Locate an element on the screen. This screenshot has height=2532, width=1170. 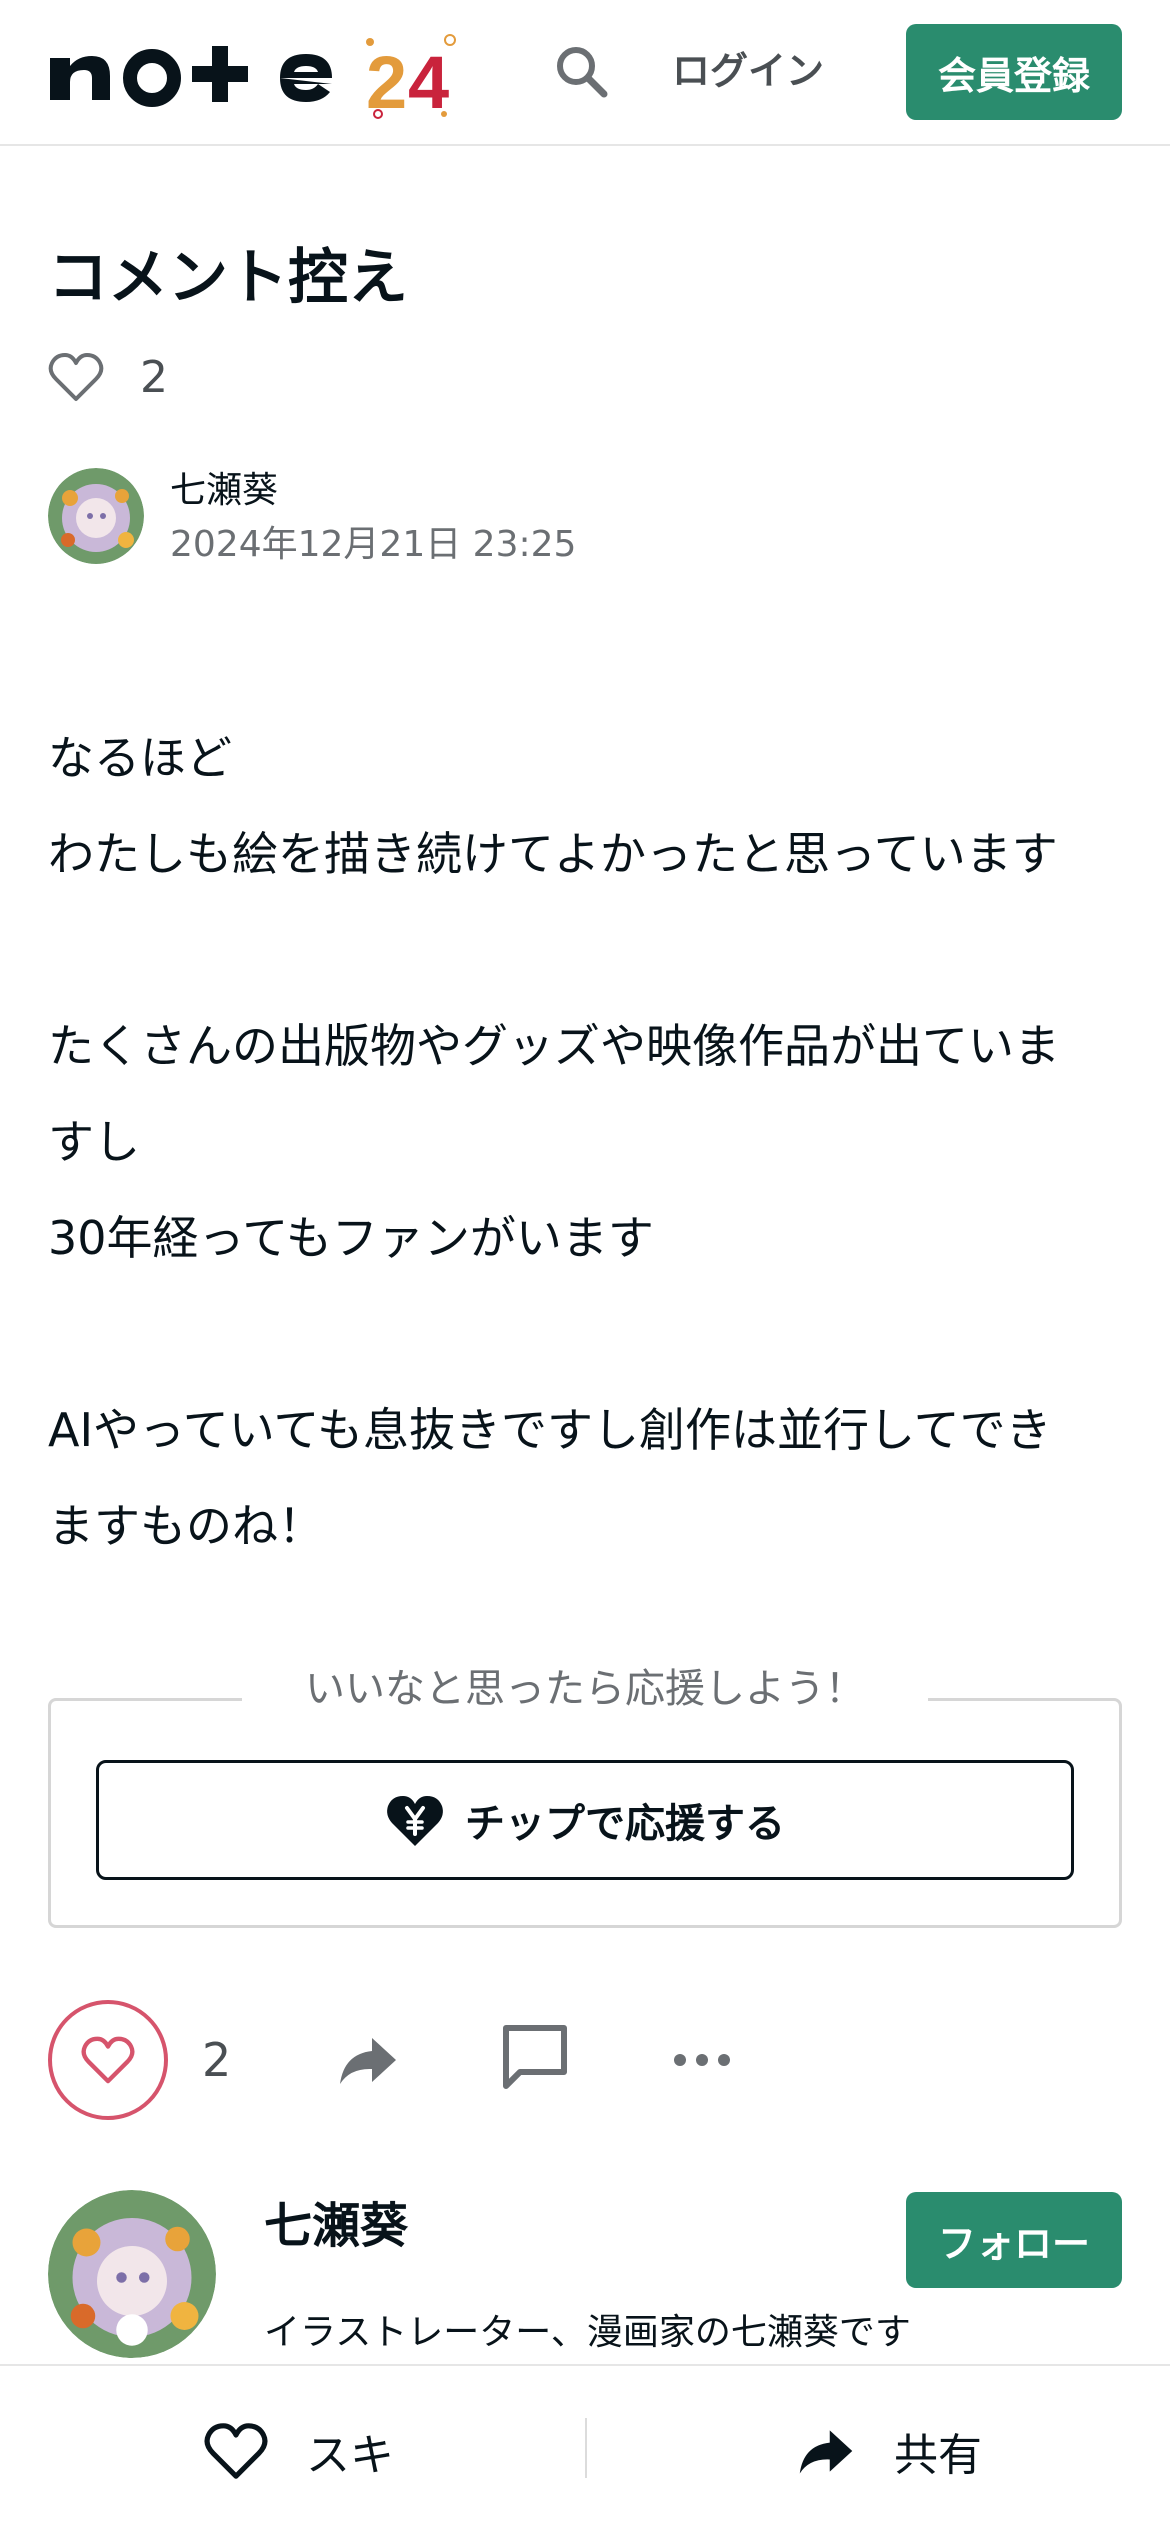
like-button is located at coordinates (108, 2060).